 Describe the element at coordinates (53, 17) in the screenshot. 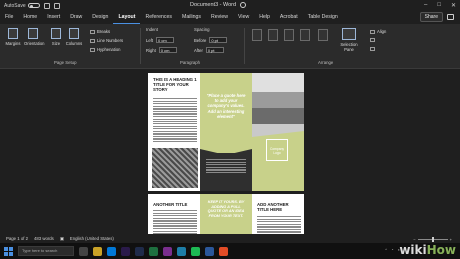

I see `tab-insert: Insert` at that location.